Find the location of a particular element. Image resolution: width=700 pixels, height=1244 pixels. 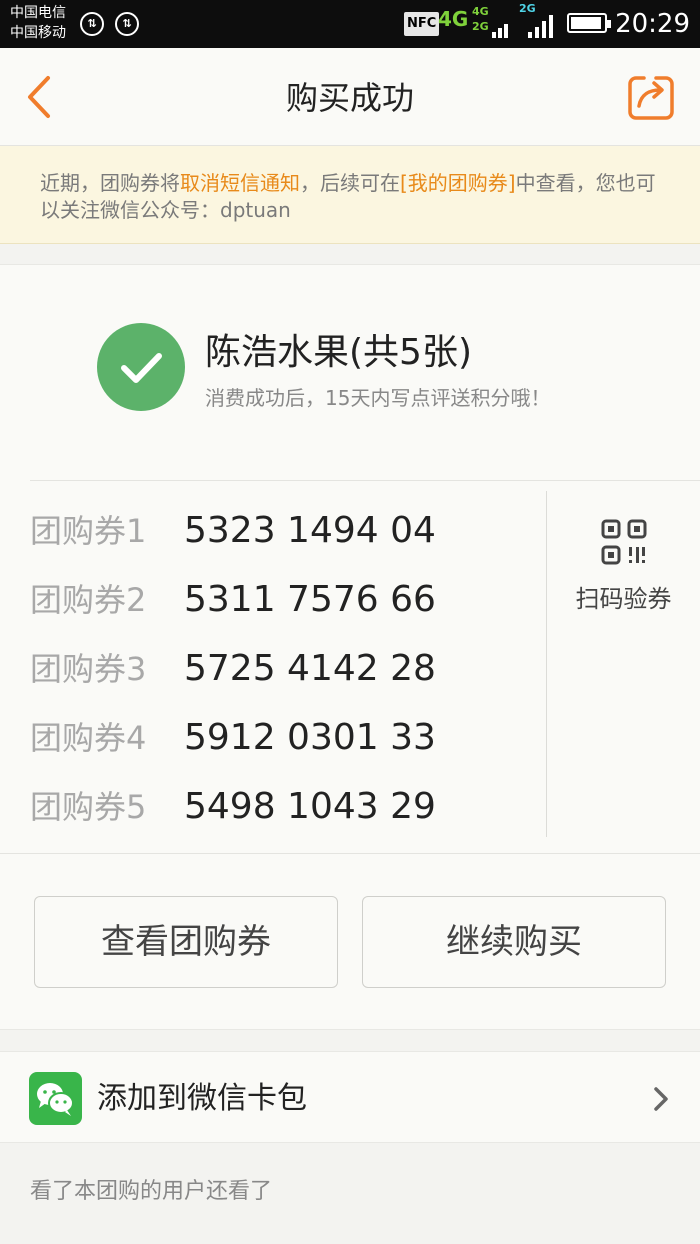

qr-code-icon is located at coordinates (624, 542).